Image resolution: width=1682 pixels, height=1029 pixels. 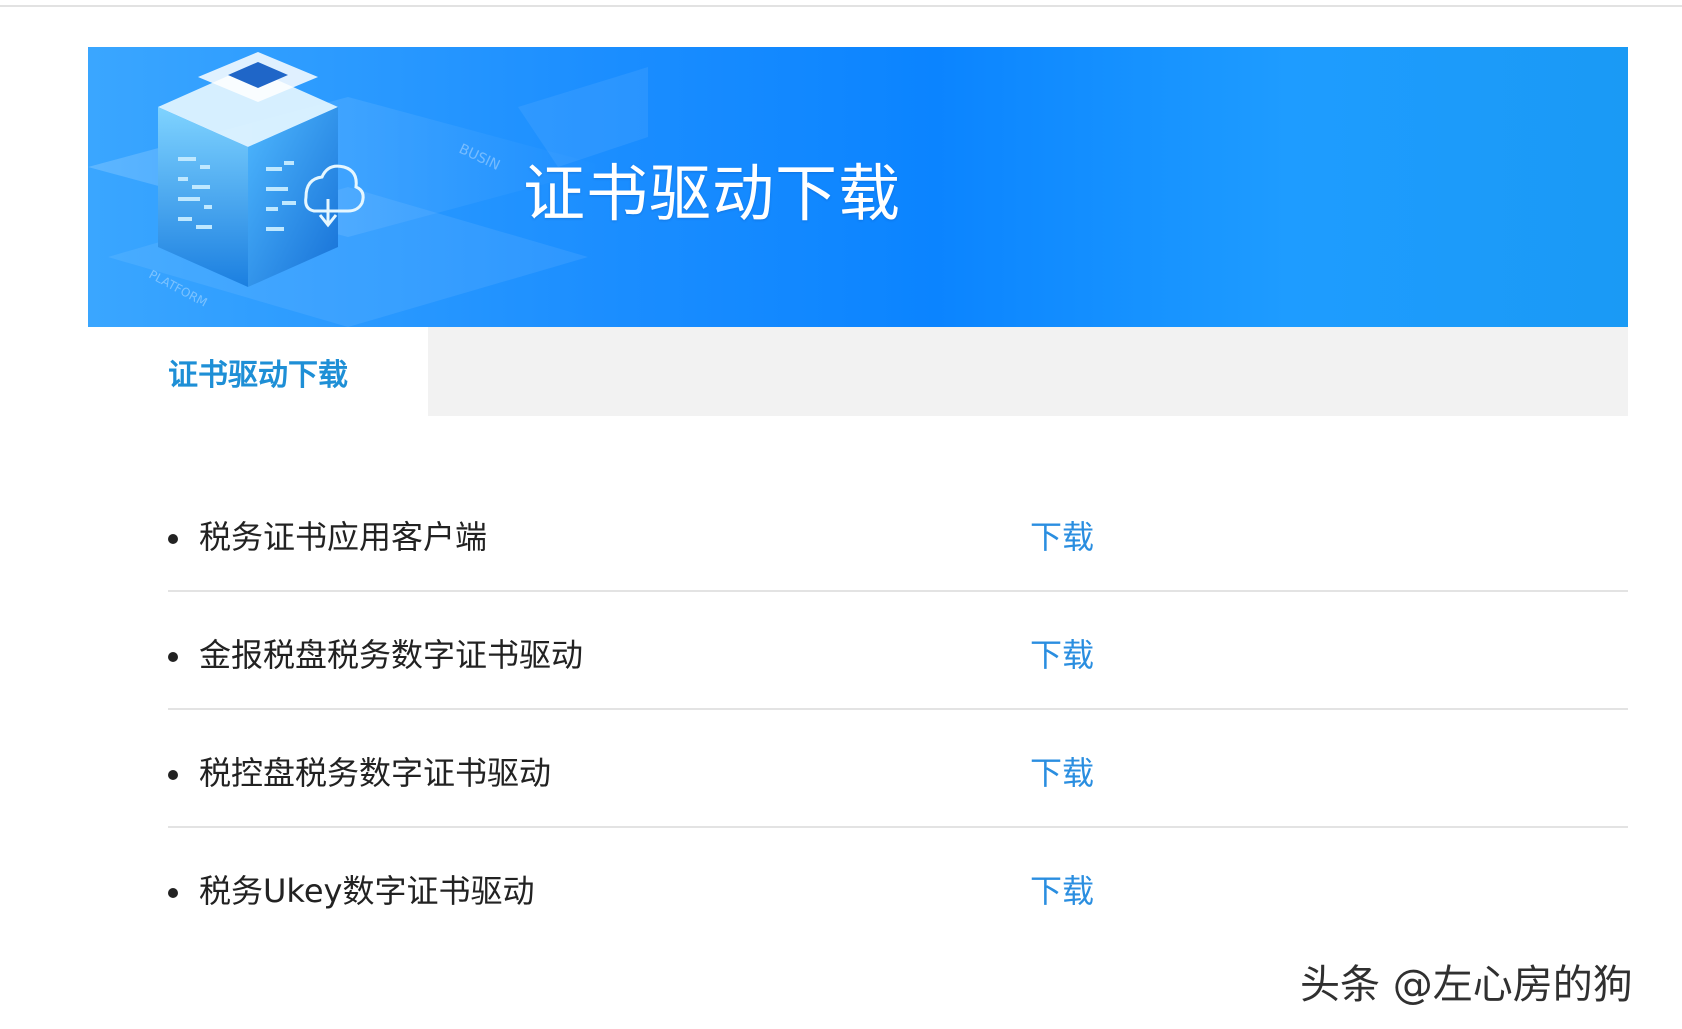 I want to click on tab-bar: 证书驱动下载, so click(x=858, y=371).